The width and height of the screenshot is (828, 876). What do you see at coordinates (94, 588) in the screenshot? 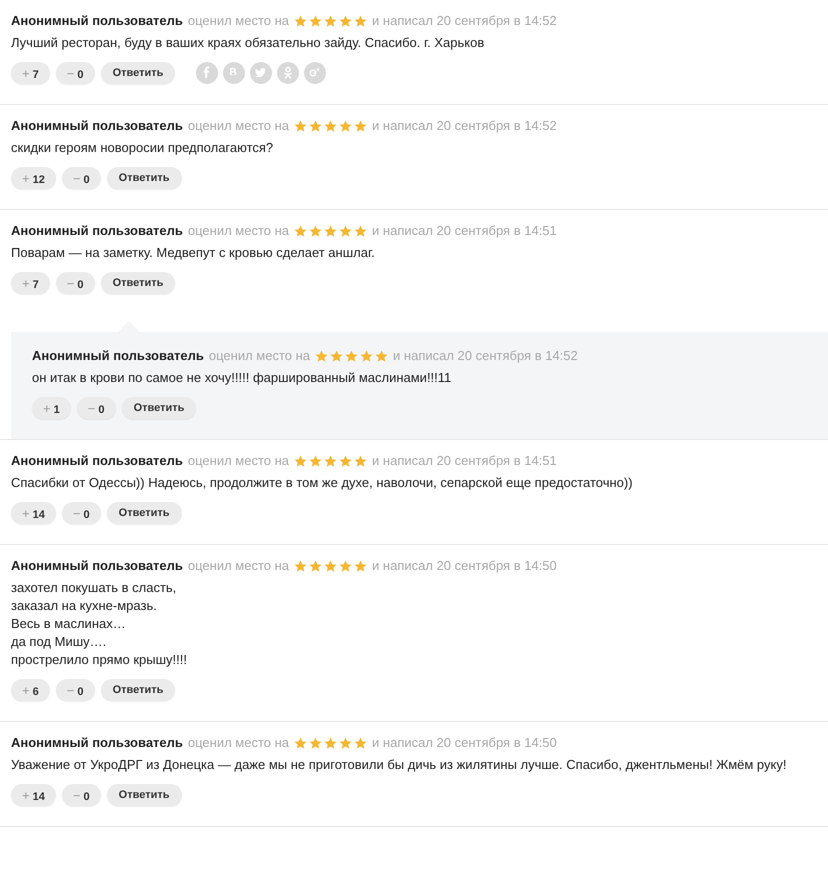
I see `comment-text: захотел покушать в сласть,` at bounding box center [94, 588].